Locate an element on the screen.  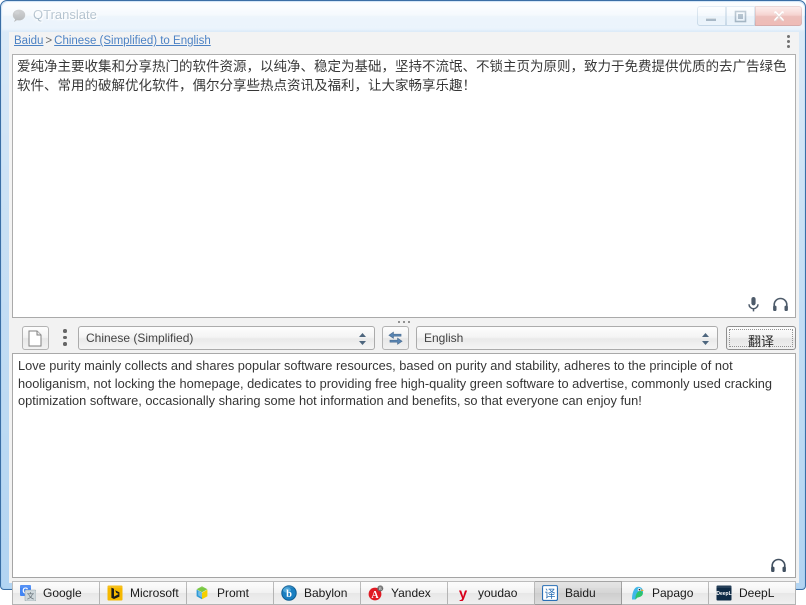
service-tab-label: Google is located at coordinates (62, 593).